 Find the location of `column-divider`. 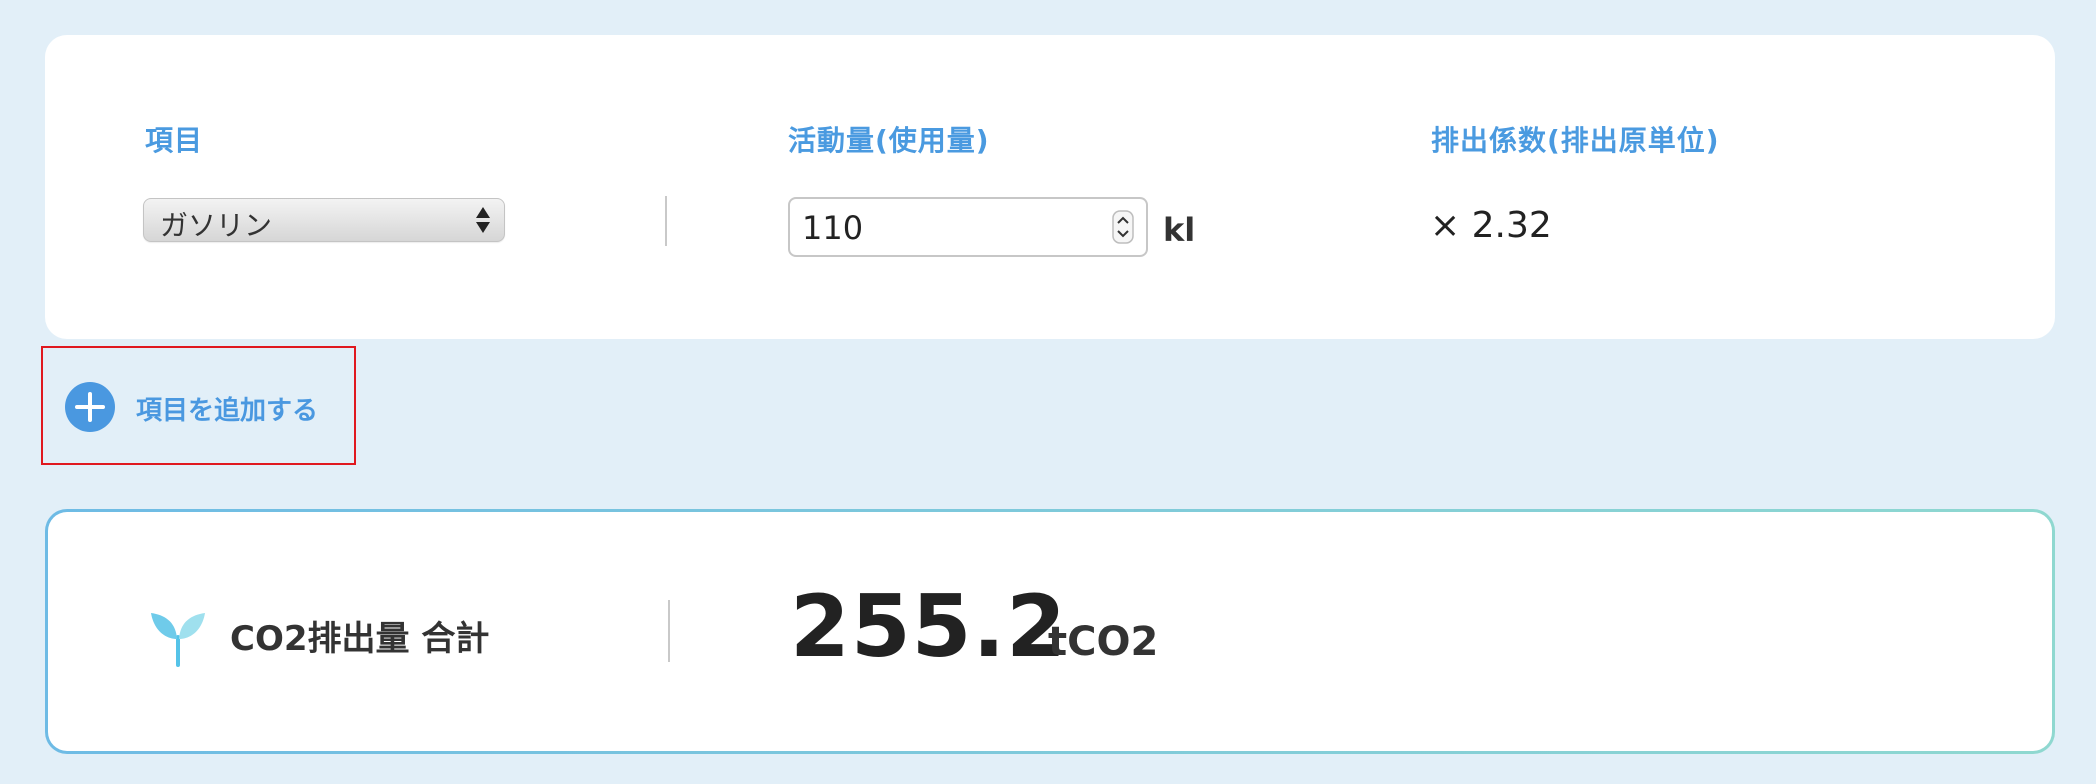

column-divider is located at coordinates (666, 221).